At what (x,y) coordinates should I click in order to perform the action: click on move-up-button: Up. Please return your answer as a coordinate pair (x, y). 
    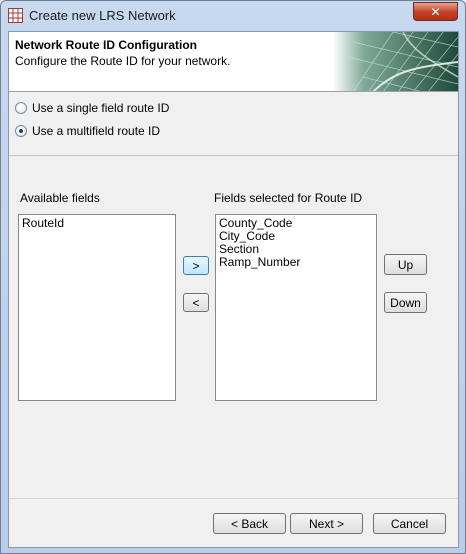
    Looking at the image, I should click on (405, 264).